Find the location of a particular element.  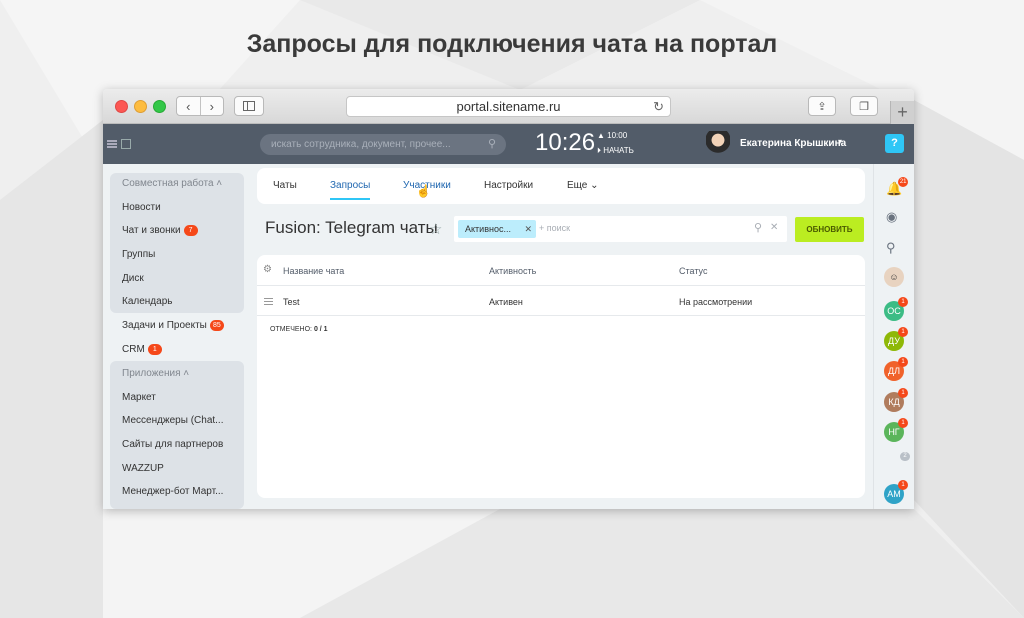

contact-avatar: ДУ 1 is located at coordinates (896, 339).